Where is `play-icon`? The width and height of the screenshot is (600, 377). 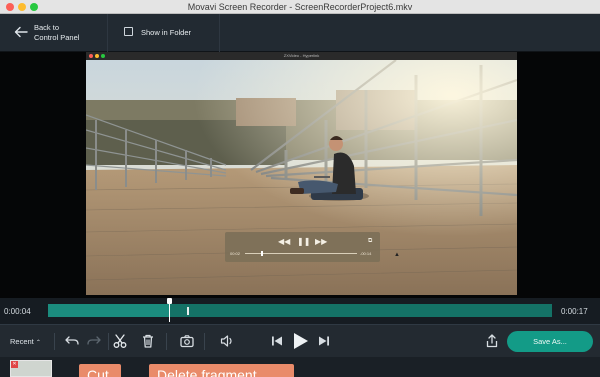 play-icon is located at coordinates (300, 341).